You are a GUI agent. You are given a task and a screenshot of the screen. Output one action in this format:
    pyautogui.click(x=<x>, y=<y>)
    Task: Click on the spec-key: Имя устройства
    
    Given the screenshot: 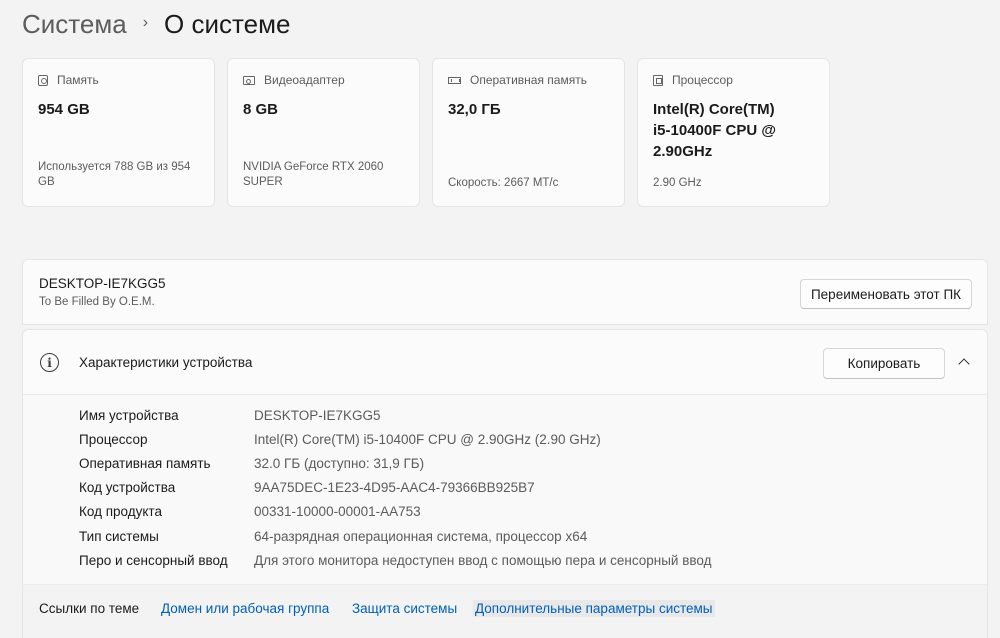 What is the action you would take?
    pyautogui.click(x=129, y=415)
    